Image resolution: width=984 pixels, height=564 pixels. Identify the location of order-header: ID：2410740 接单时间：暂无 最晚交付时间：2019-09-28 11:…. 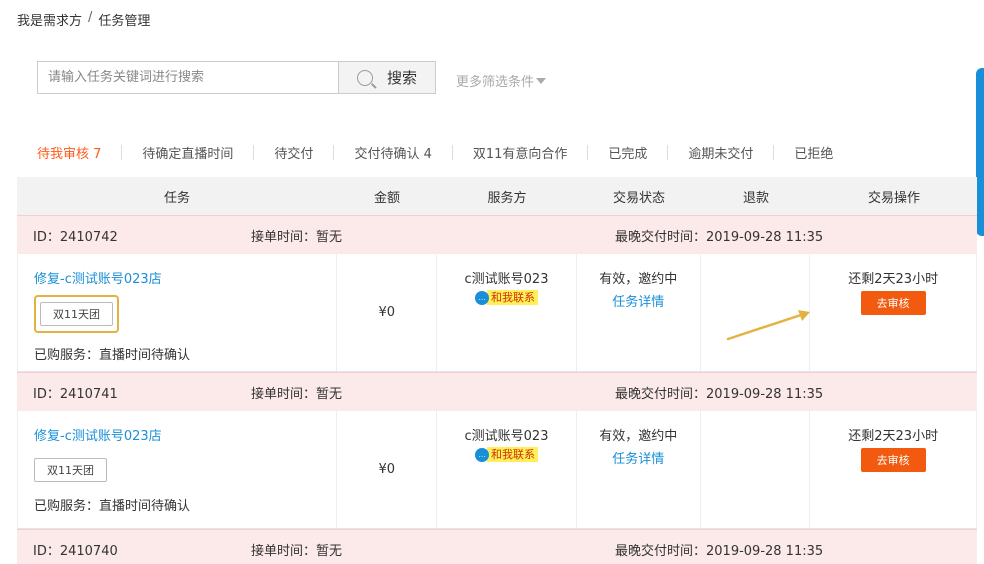
(497, 546).